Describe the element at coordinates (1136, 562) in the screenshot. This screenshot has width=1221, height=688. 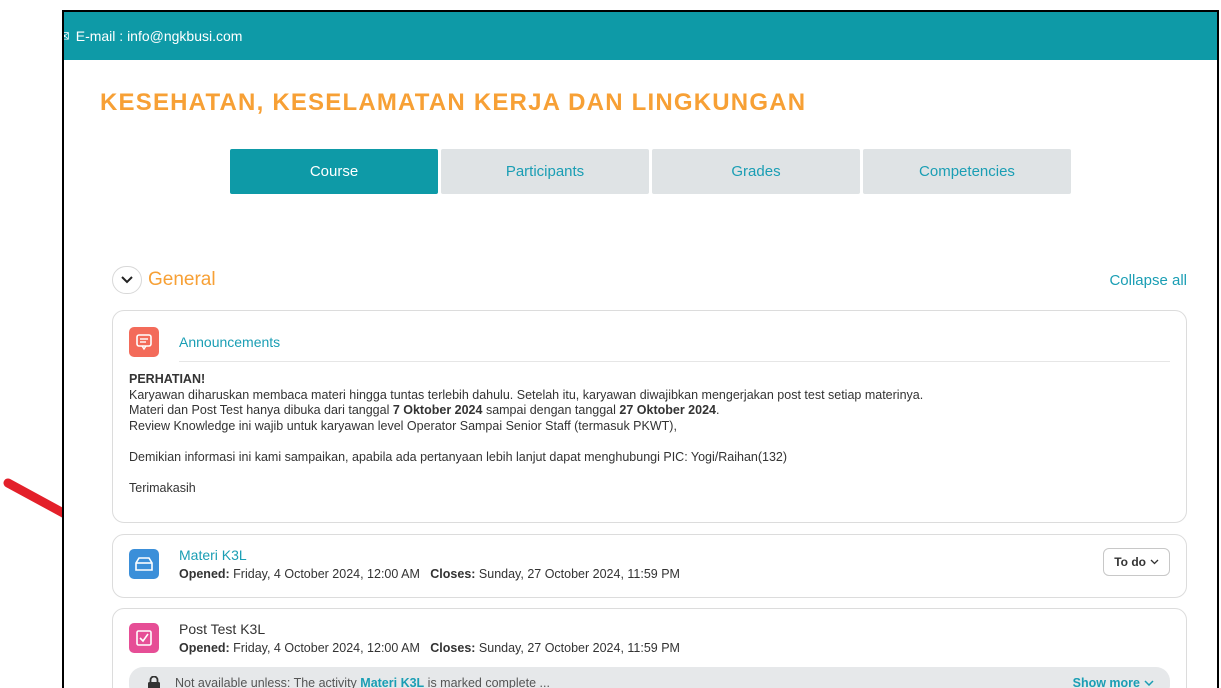
I see `completion-todo-dropdown: To do` at that location.